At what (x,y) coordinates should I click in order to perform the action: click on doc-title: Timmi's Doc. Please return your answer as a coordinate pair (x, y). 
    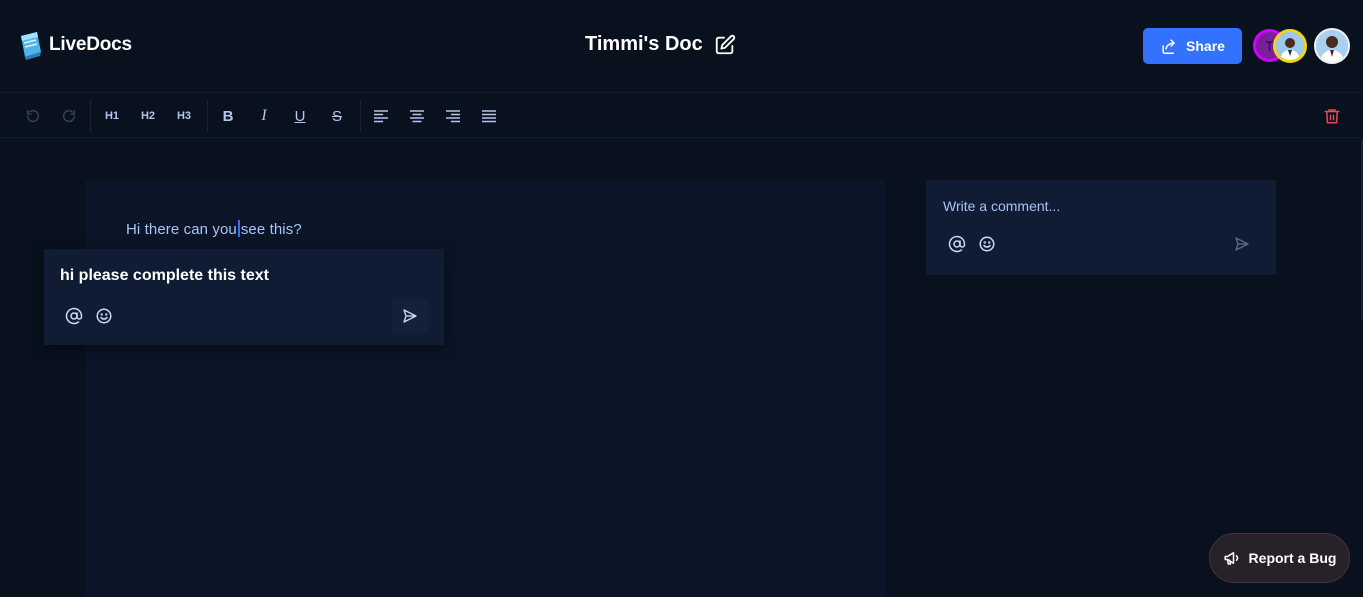
    Looking at the image, I should click on (644, 44).